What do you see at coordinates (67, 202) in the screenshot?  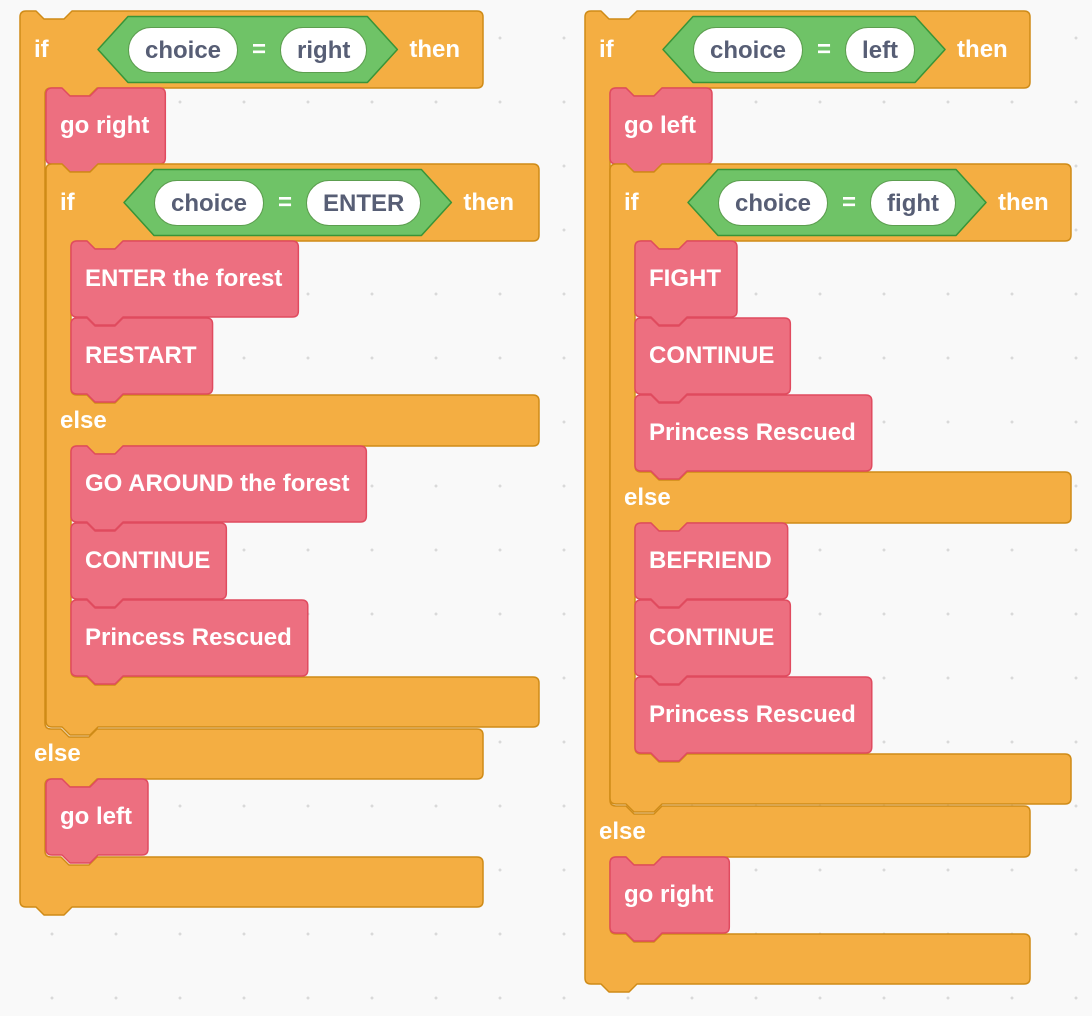 I see `script-left-nested-if-keyword: if` at bounding box center [67, 202].